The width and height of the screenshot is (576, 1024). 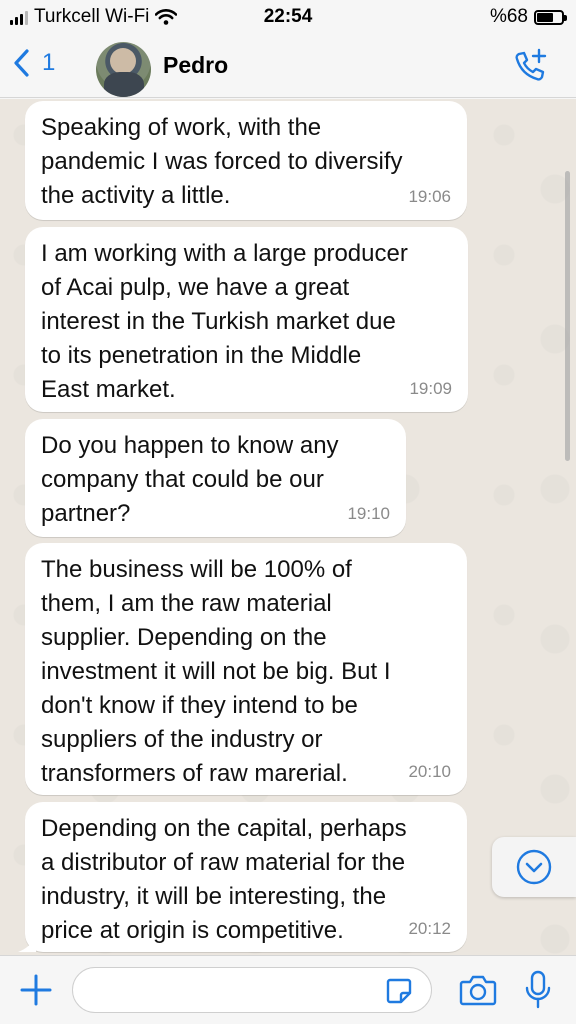 I want to click on composer-bar, so click(x=288, y=989).